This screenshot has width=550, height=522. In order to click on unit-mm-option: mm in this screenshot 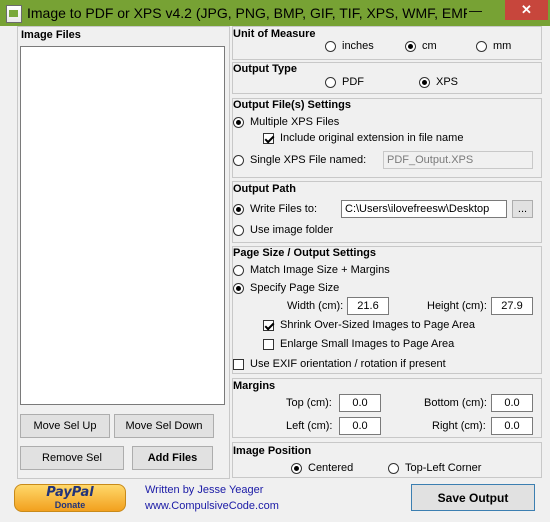, I will do `click(493, 46)`.